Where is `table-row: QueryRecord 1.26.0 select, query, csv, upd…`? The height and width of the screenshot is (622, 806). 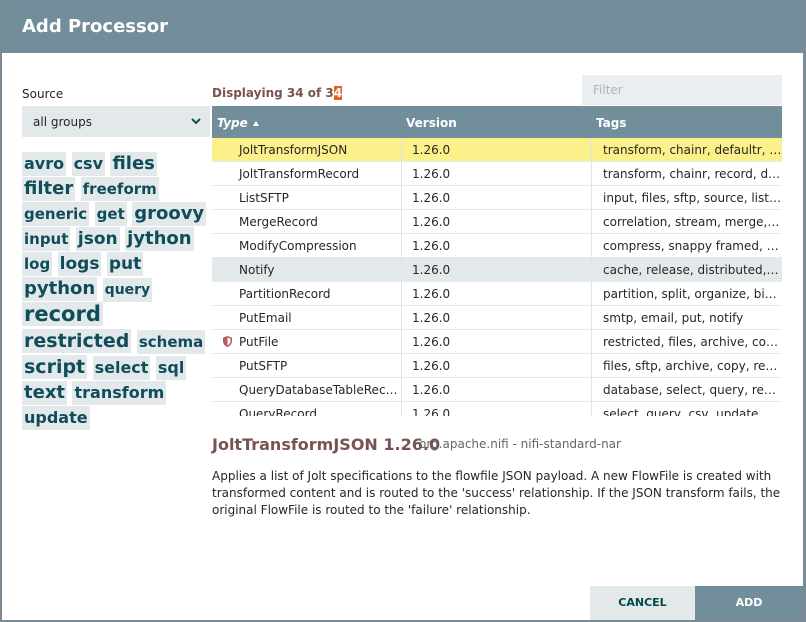
table-row: QueryRecord 1.26.0 select, query, csv, upd… is located at coordinates (497, 409).